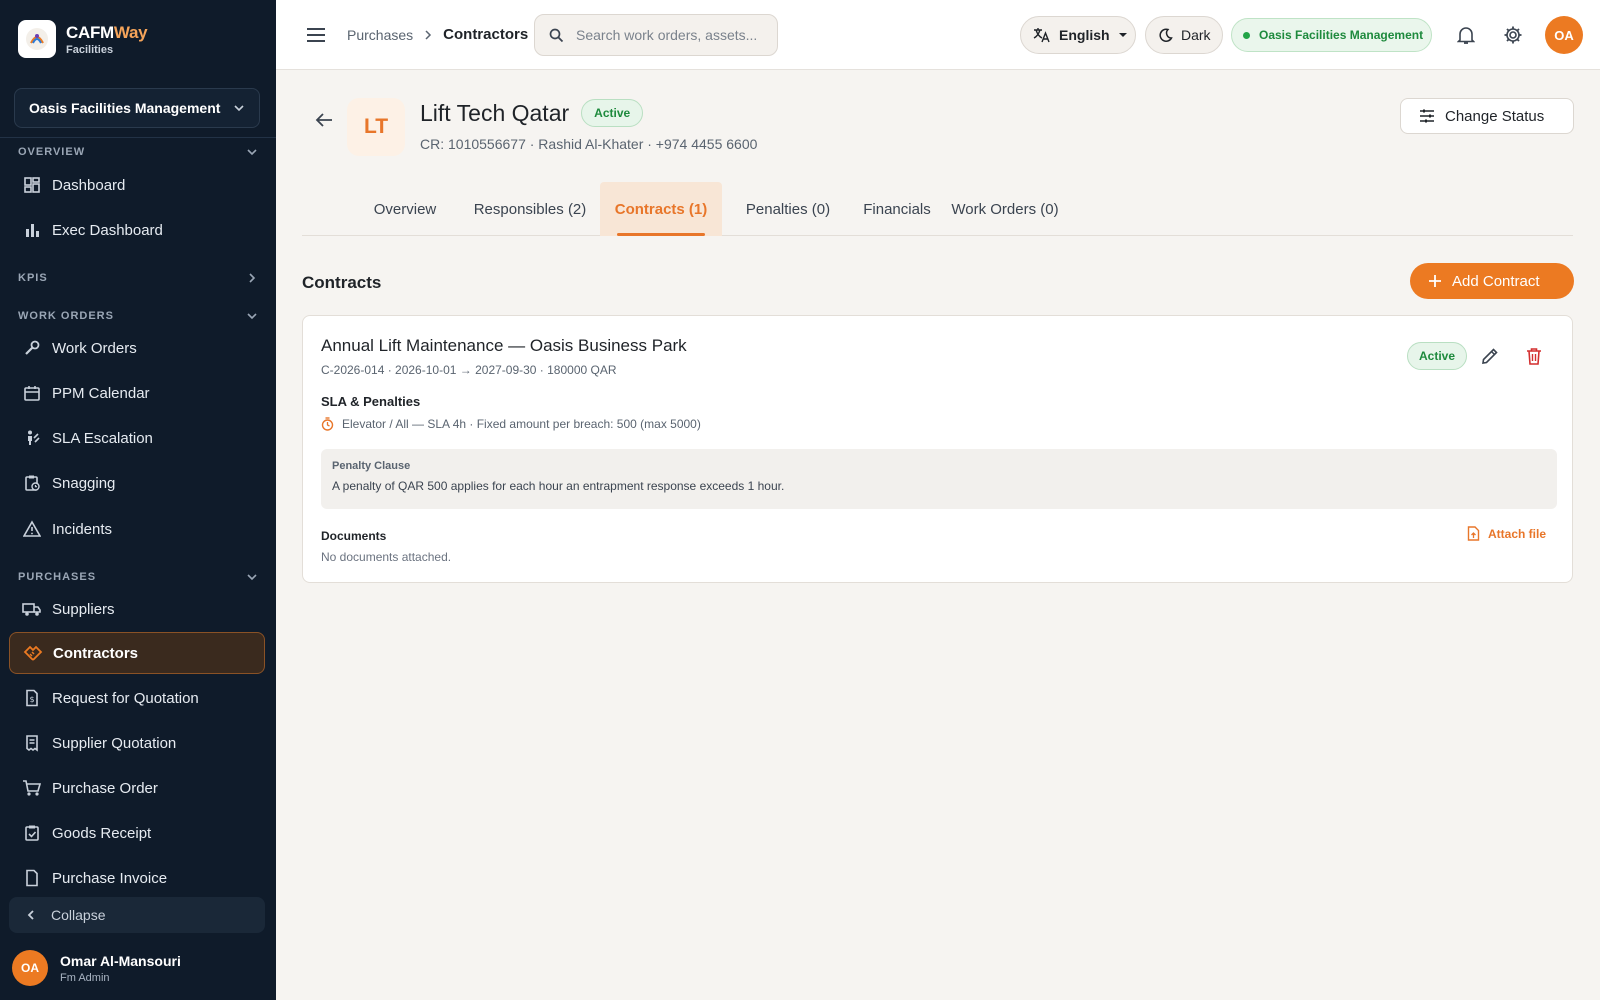  What do you see at coordinates (437, 34) in the screenshot?
I see `breadcrumb: Purchases Contractors` at bounding box center [437, 34].